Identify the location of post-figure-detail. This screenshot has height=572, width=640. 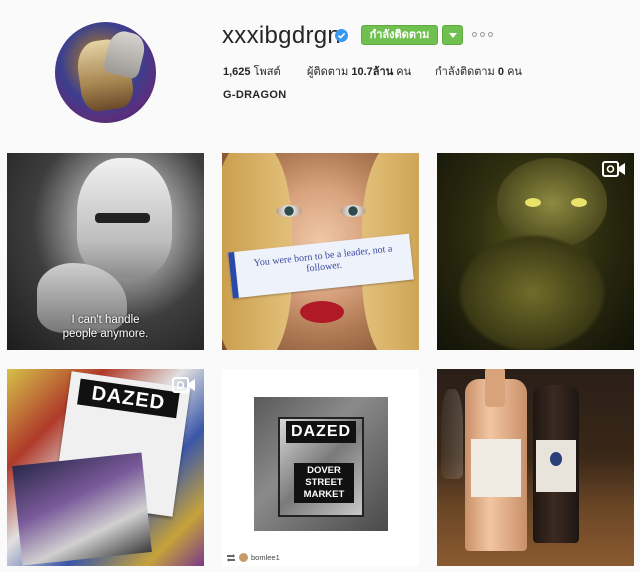
(122, 218).